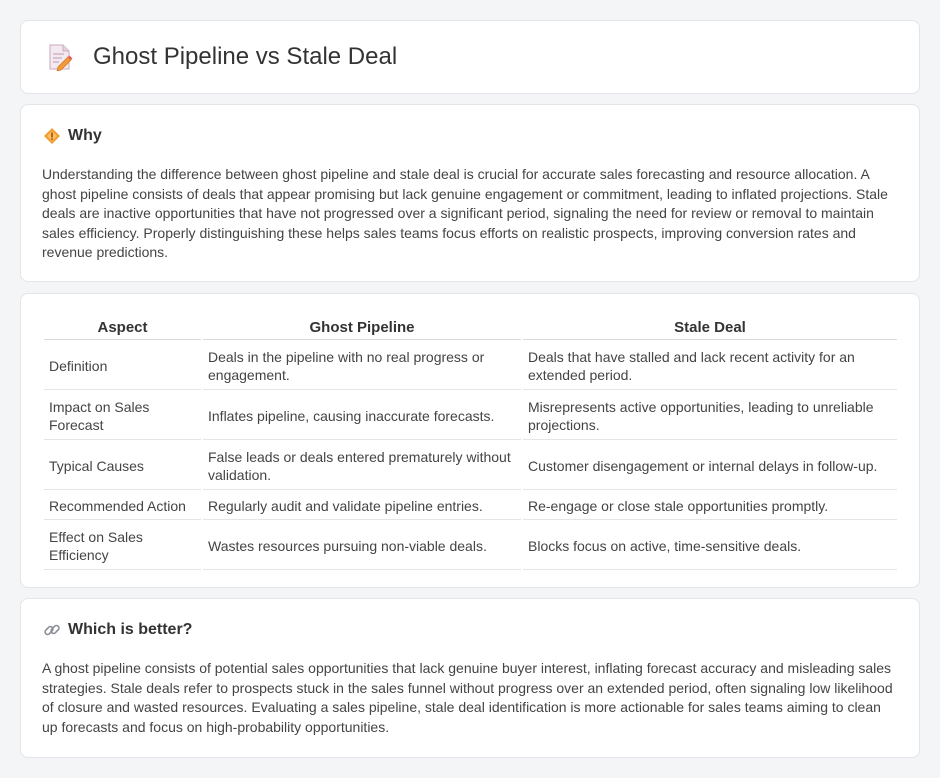  Describe the element at coordinates (122, 466) in the screenshot. I see `aspect-cell: Typical Causes` at that location.